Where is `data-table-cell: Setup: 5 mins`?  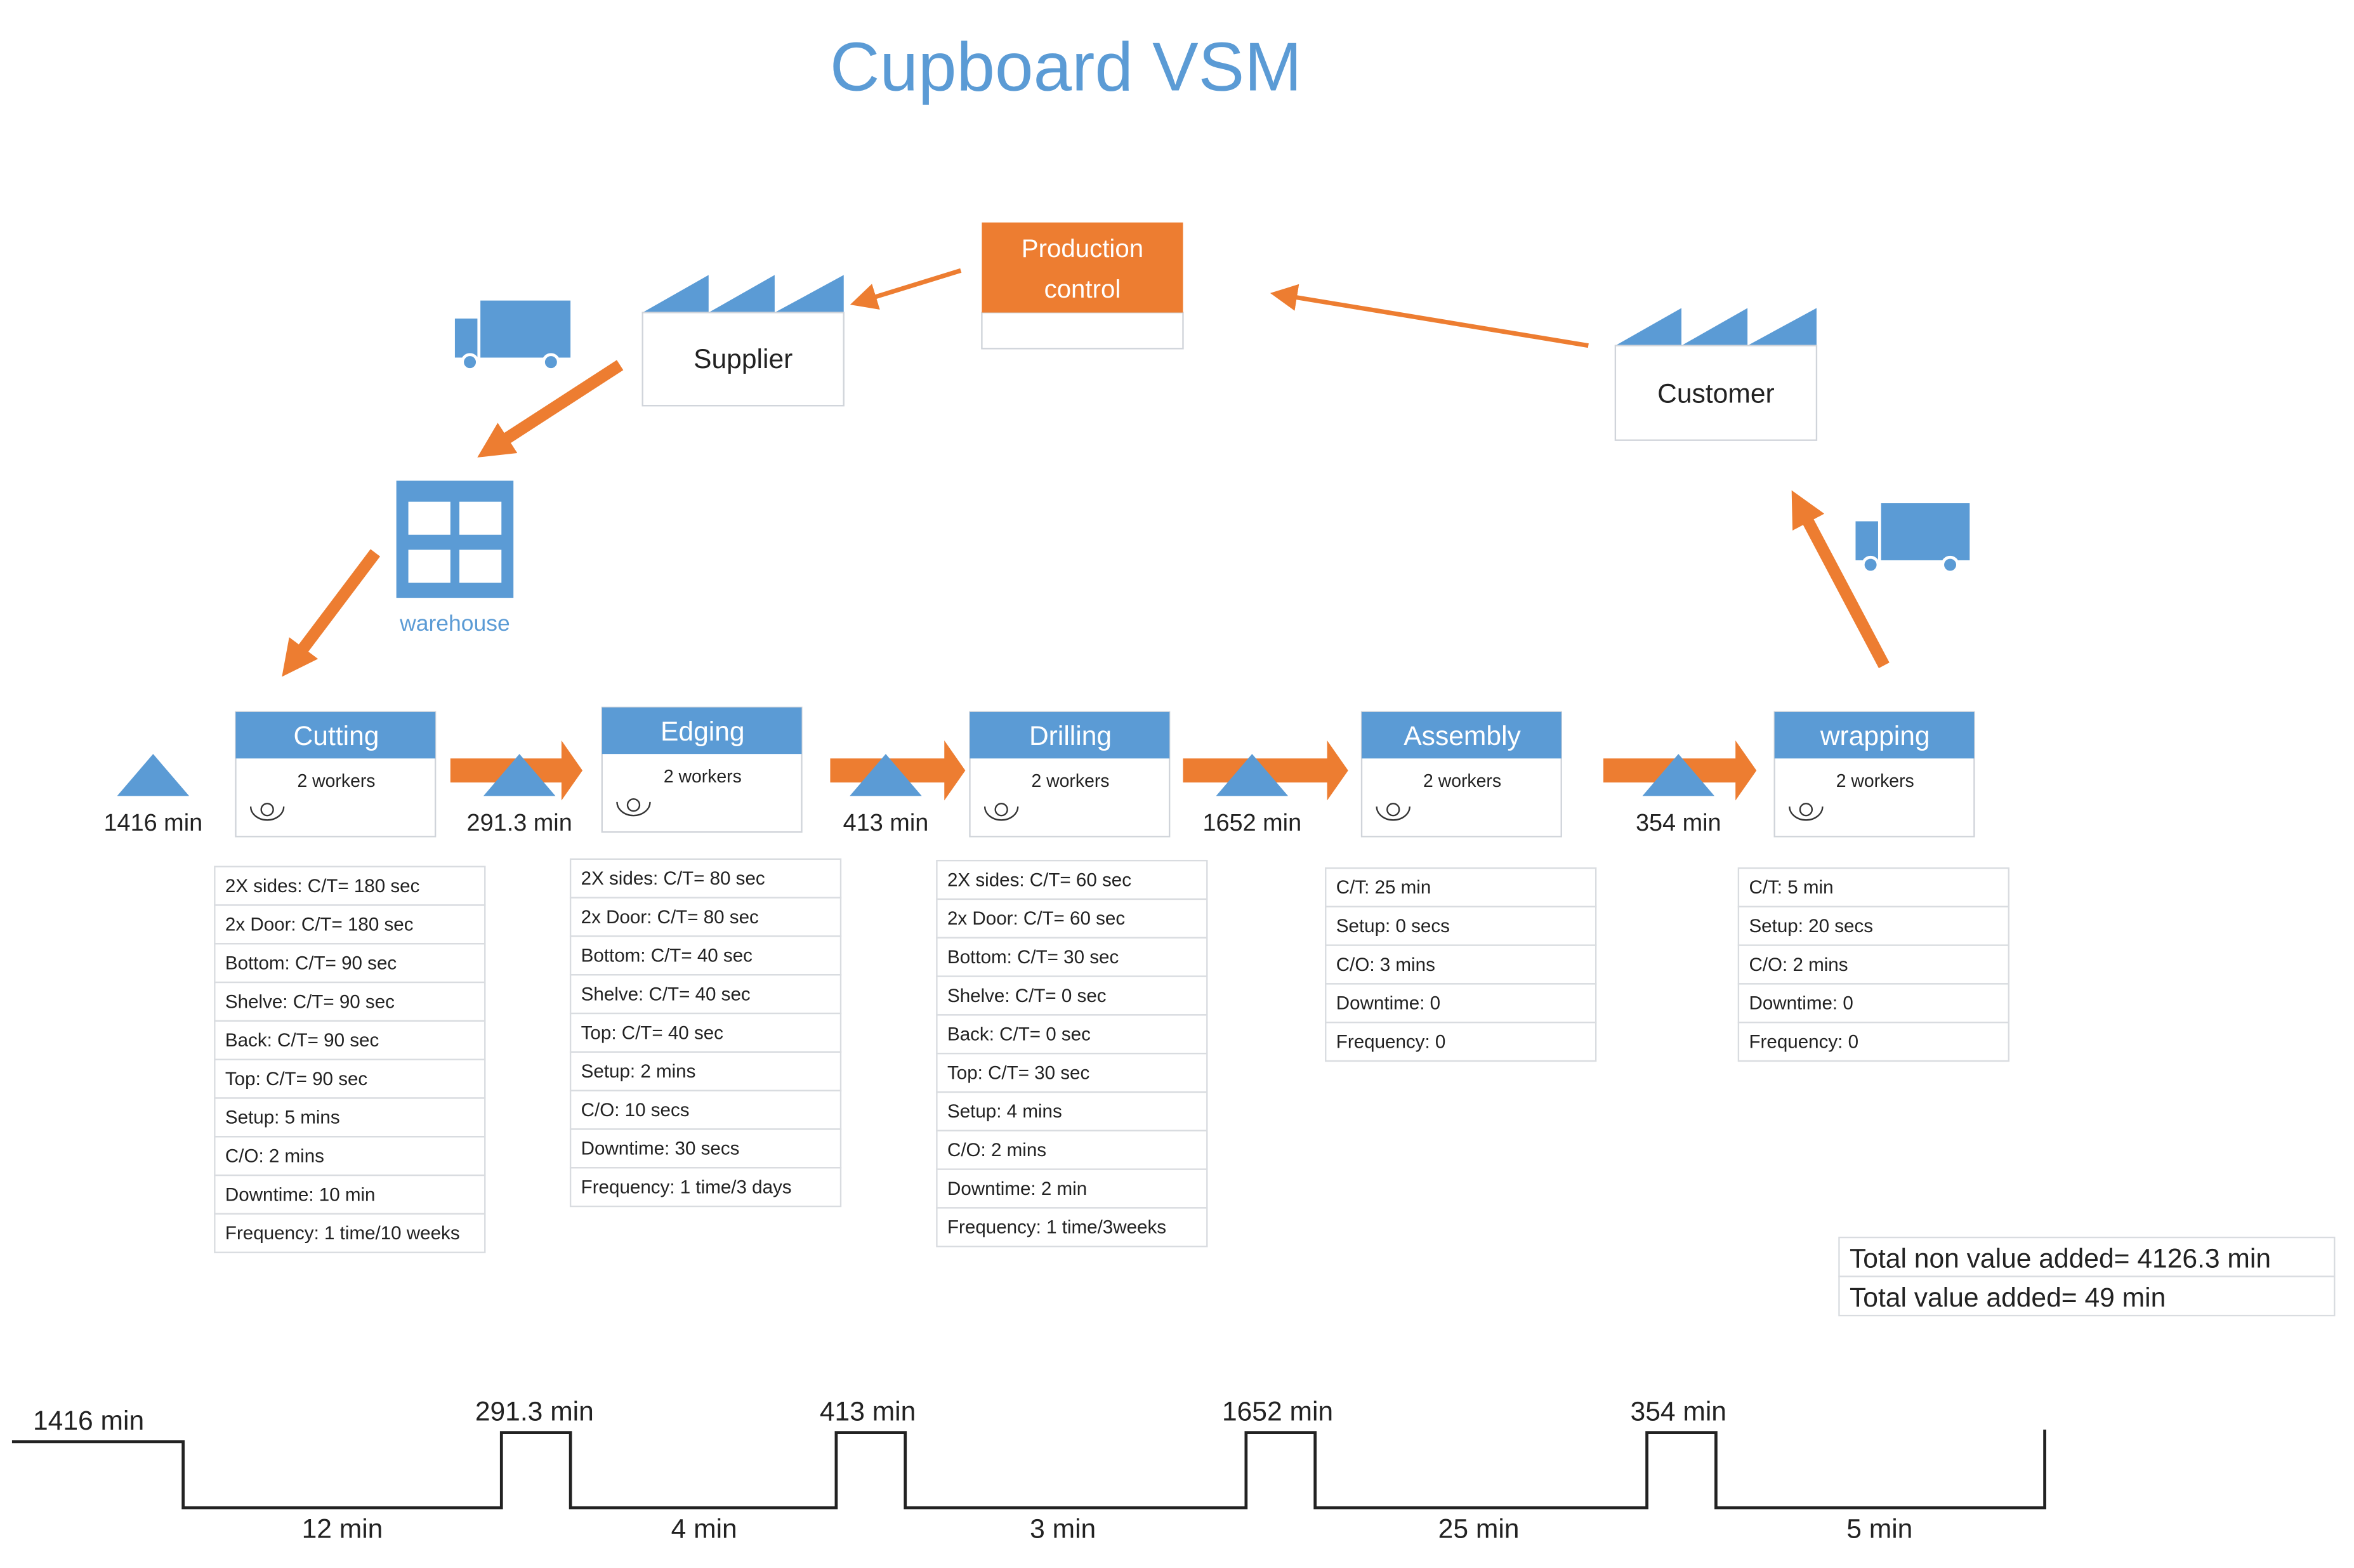 data-table-cell: Setup: 5 mins is located at coordinates (282, 1117).